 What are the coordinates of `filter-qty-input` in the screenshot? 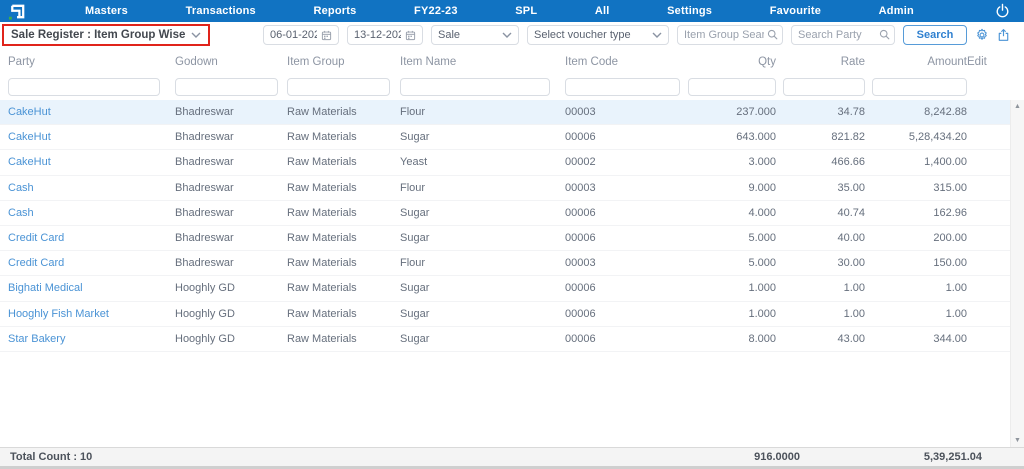 It's located at (732, 87).